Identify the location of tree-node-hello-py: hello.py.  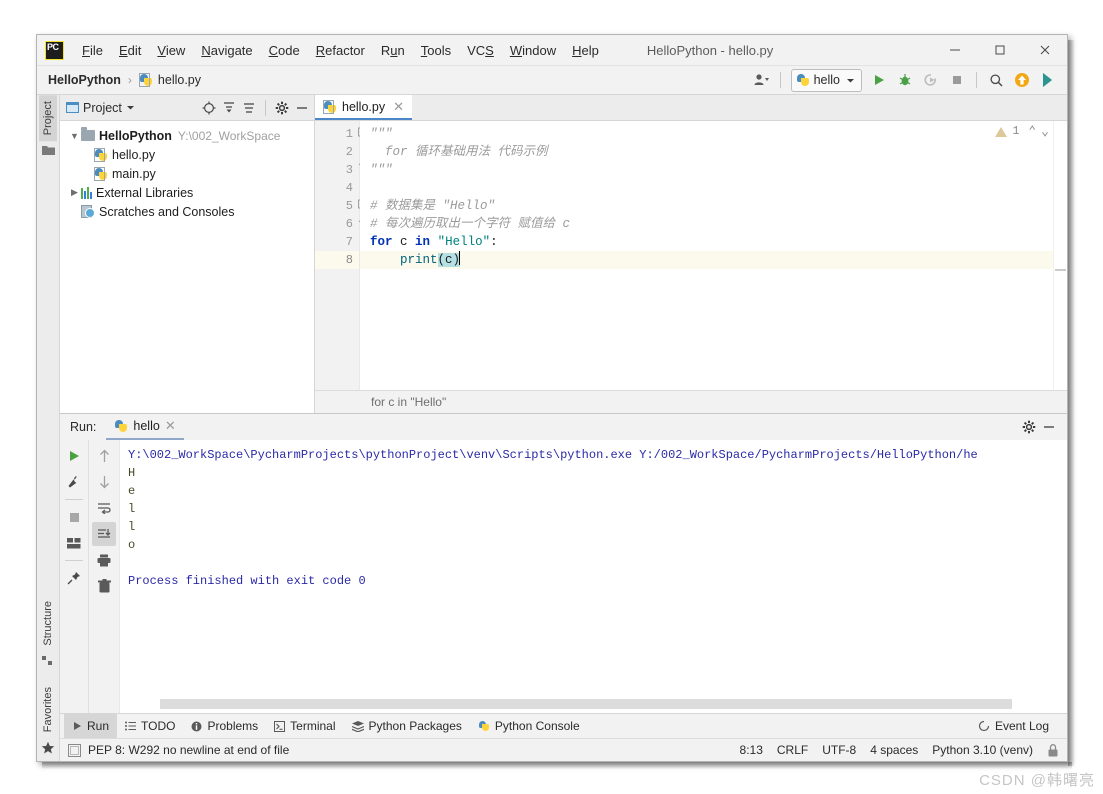
(187, 154).